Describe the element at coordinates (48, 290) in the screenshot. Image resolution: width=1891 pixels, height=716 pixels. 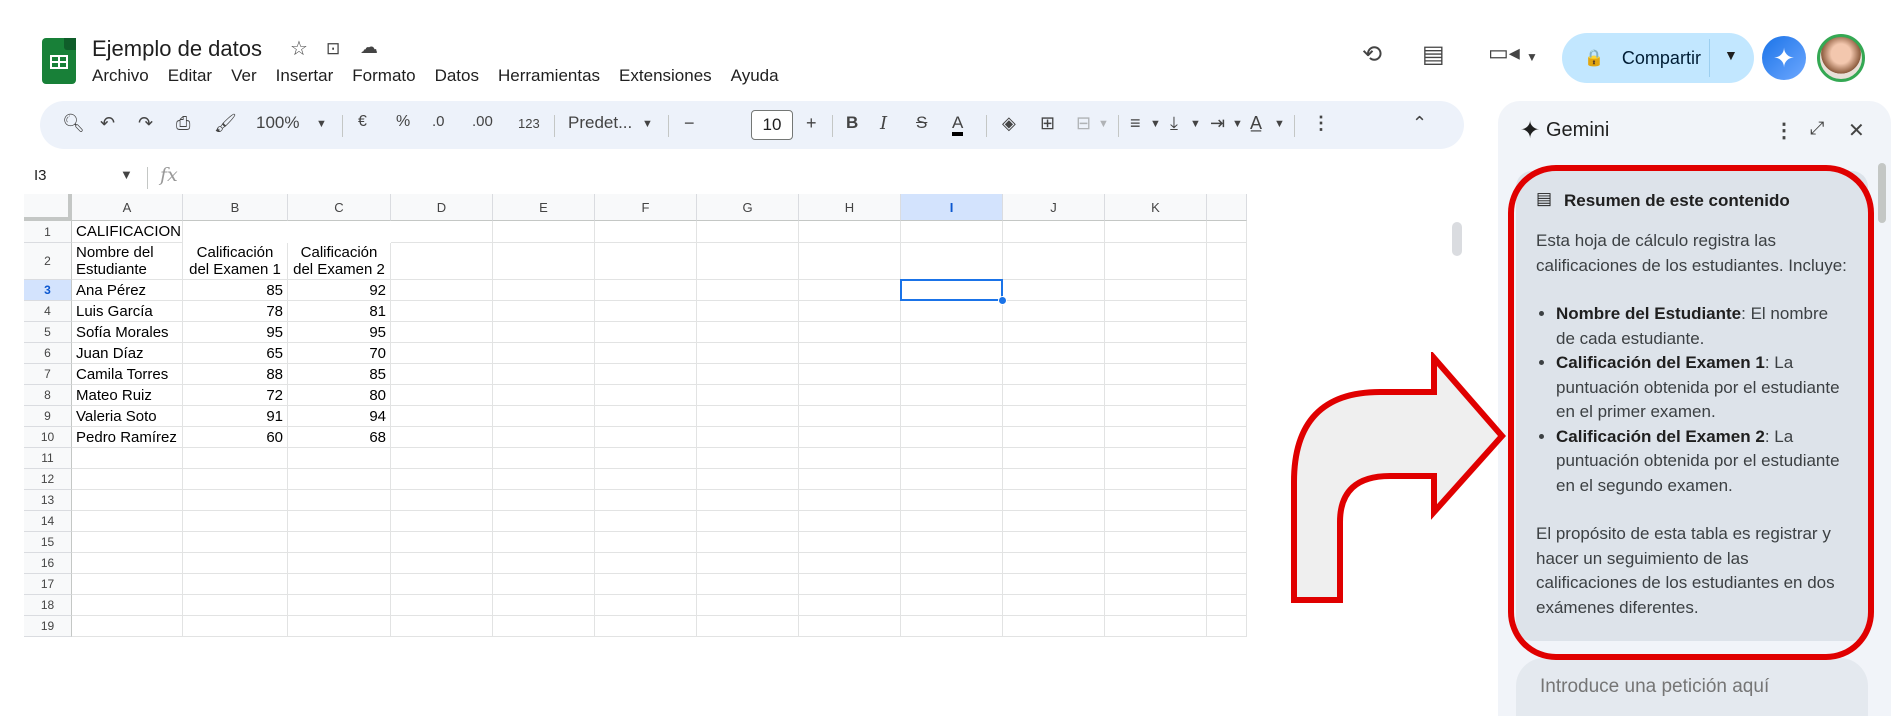
I see `row-header-3: 3` at that location.